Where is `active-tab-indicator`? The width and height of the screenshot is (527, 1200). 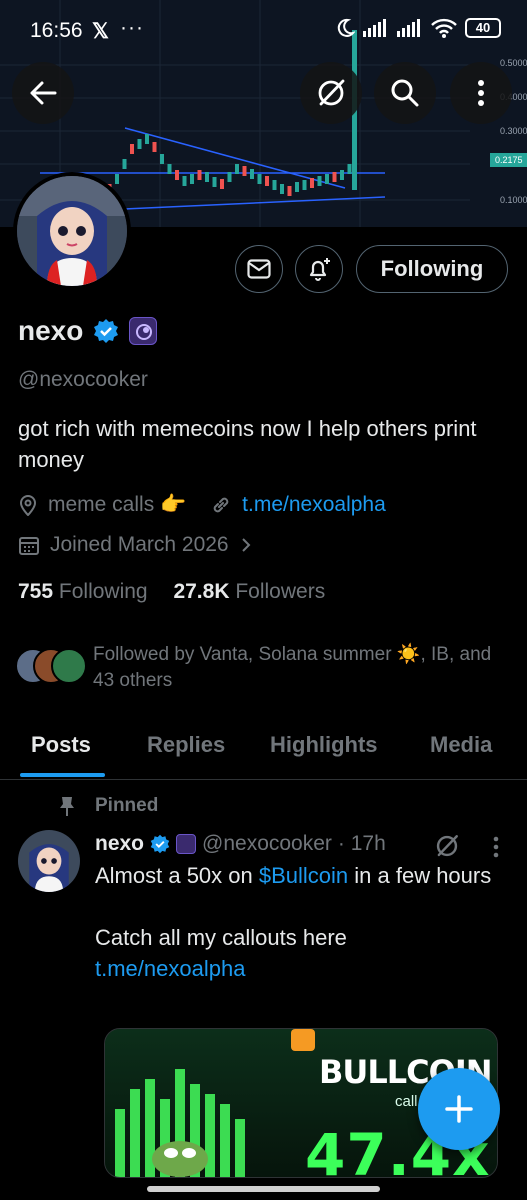
active-tab-indicator is located at coordinates (62, 775).